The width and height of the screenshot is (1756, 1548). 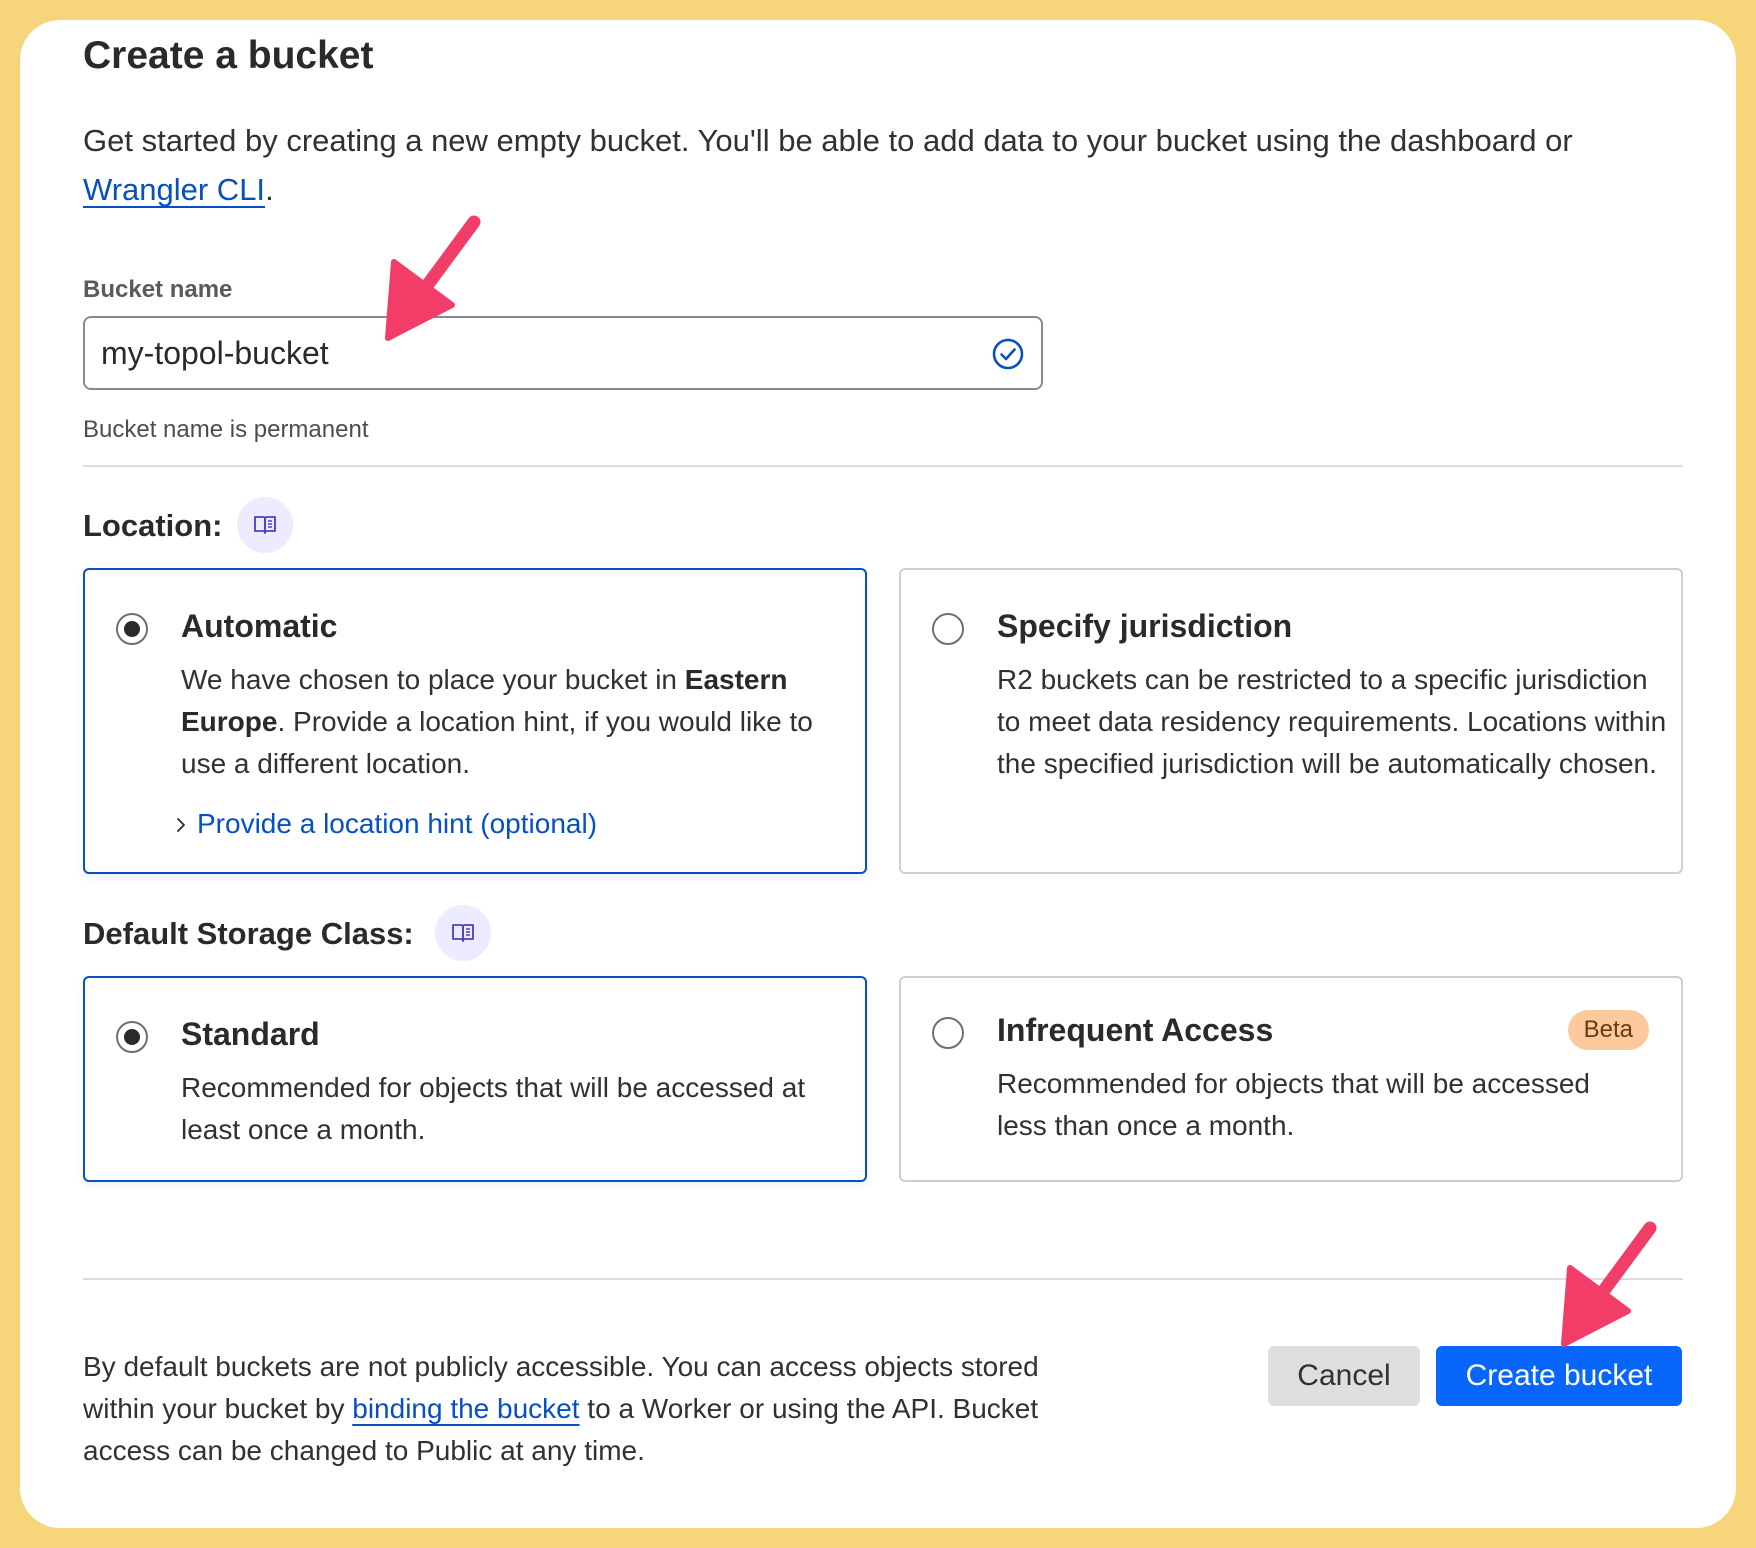 What do you see at coordinates (132, 629) in the screenshot?
I see `automatic-radio` at bounding box center [132, 629].